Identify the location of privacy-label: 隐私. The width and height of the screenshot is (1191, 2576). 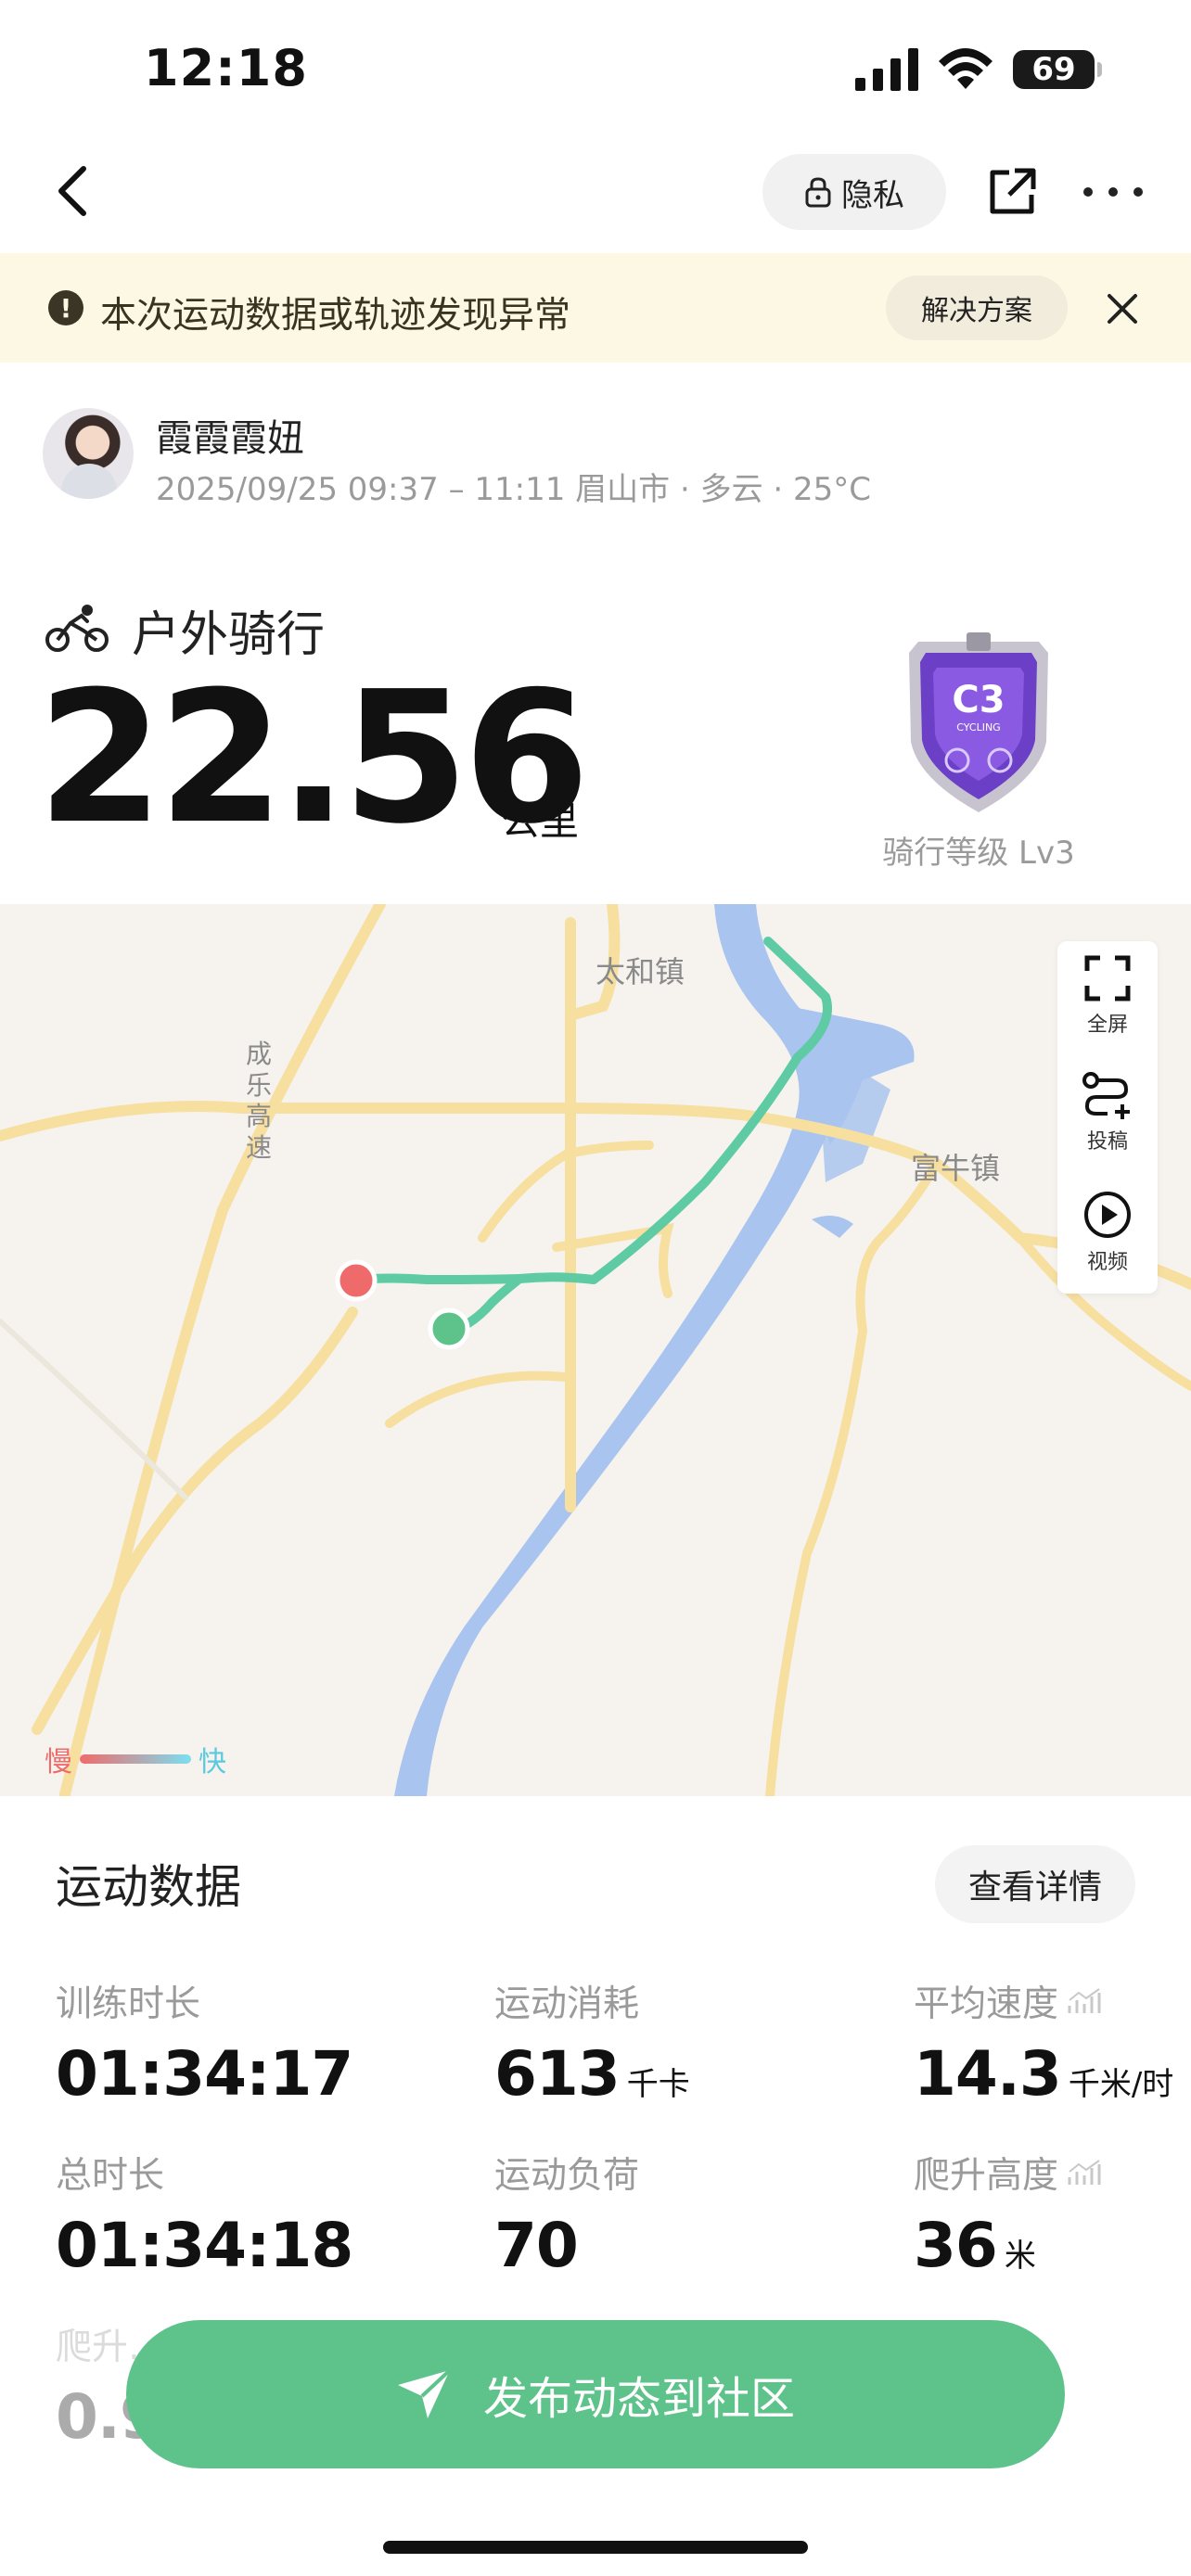
(872, 195).